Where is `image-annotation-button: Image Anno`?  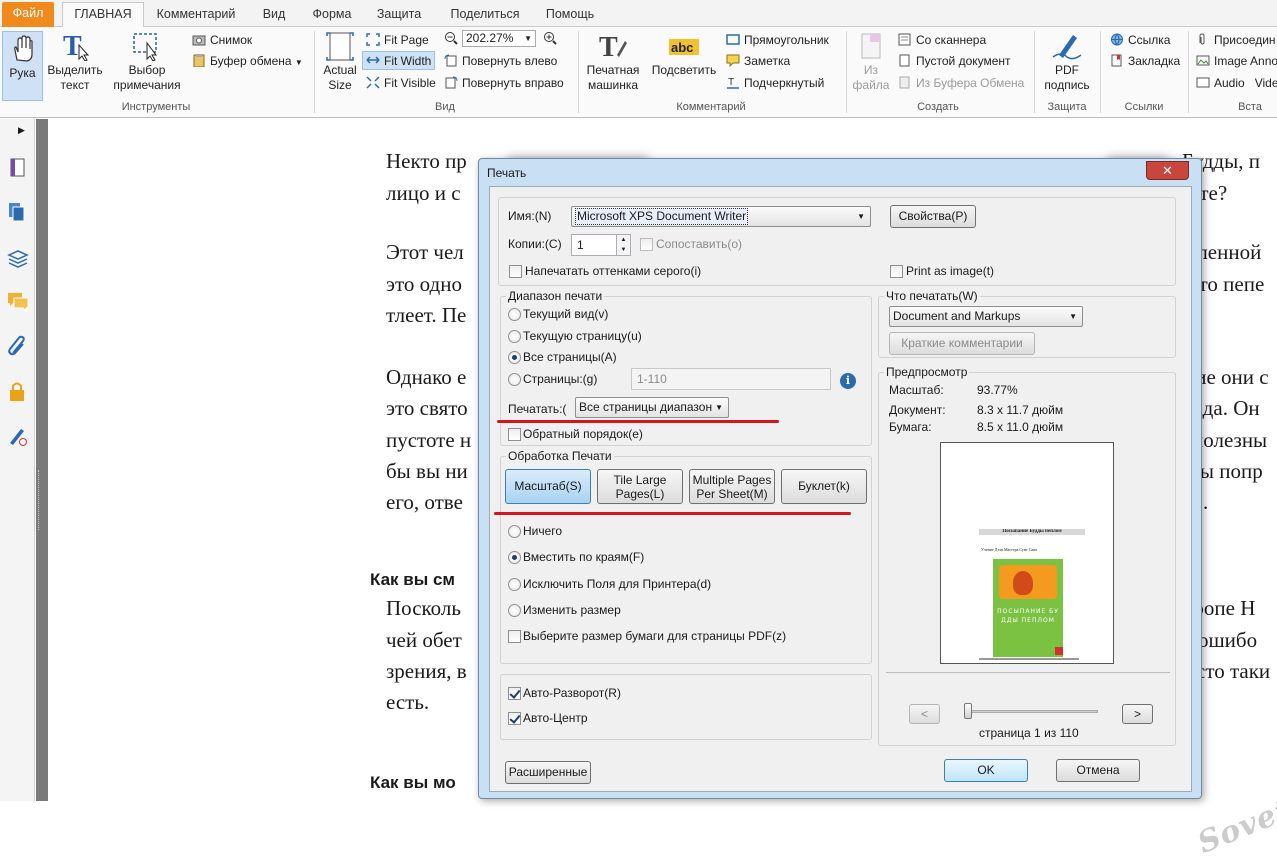 image-annotation-button: Image Anno is located at coordinates (1236, 61).